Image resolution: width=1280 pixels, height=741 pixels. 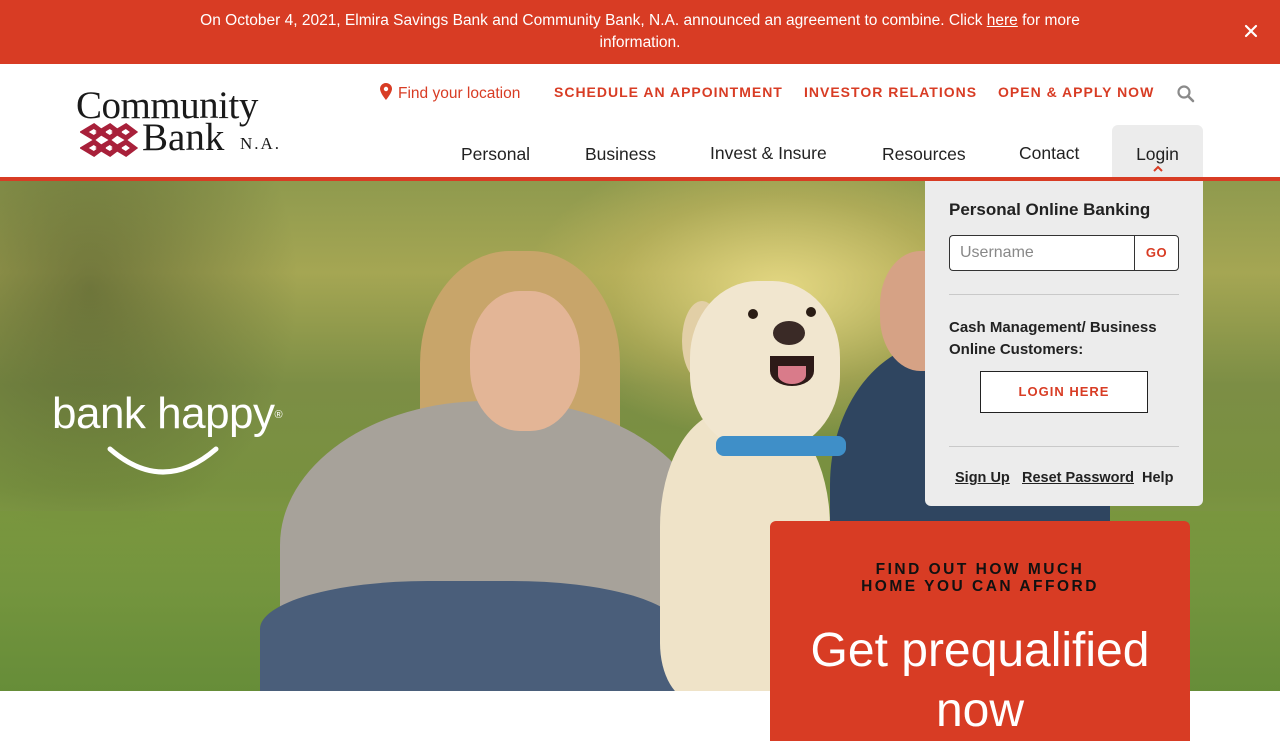 What do you see at coordinates (1076, 94) in the screenshot?
I see `open-apply-link: OPEN & APPLY NOW` at bounding box center [1076, 94].